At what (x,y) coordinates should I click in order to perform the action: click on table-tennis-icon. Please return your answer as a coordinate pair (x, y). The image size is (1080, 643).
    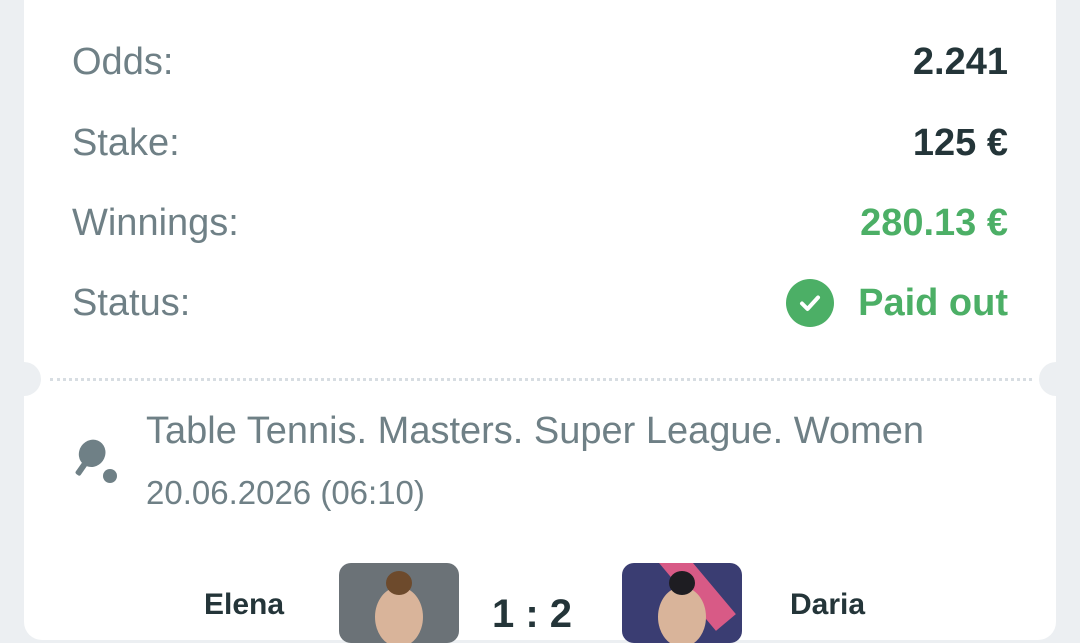
    Looking at the image, I should click on (97, 463).